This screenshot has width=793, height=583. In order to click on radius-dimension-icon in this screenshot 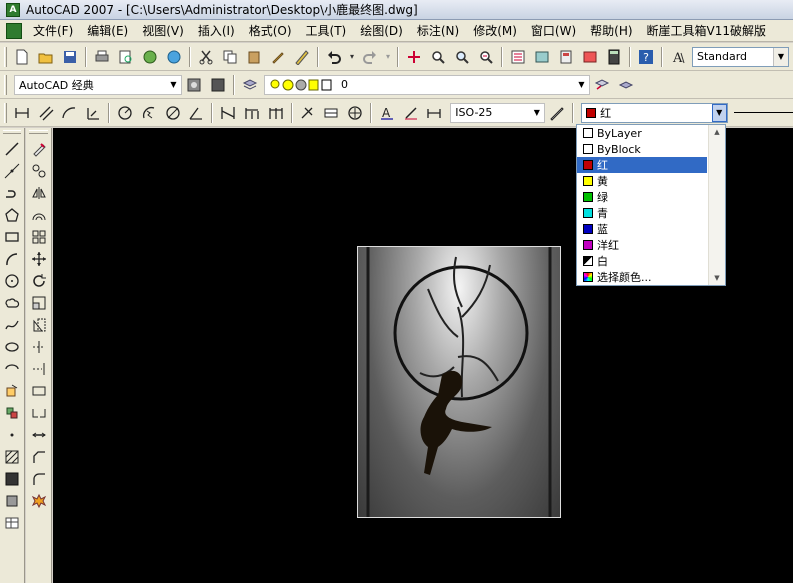, I will do `click(125, 113)`.